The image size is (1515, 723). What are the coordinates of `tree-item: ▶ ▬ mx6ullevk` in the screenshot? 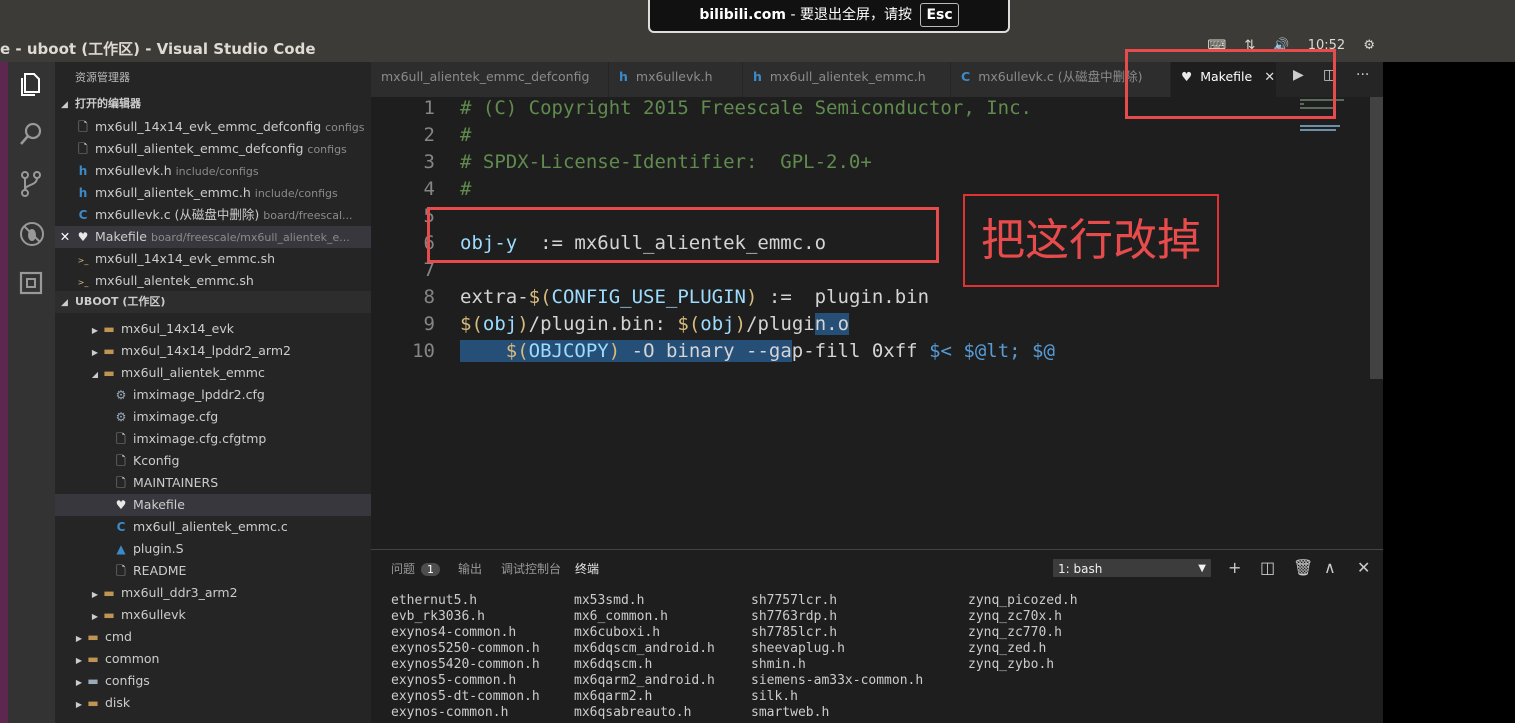 It's located at (213, 615).